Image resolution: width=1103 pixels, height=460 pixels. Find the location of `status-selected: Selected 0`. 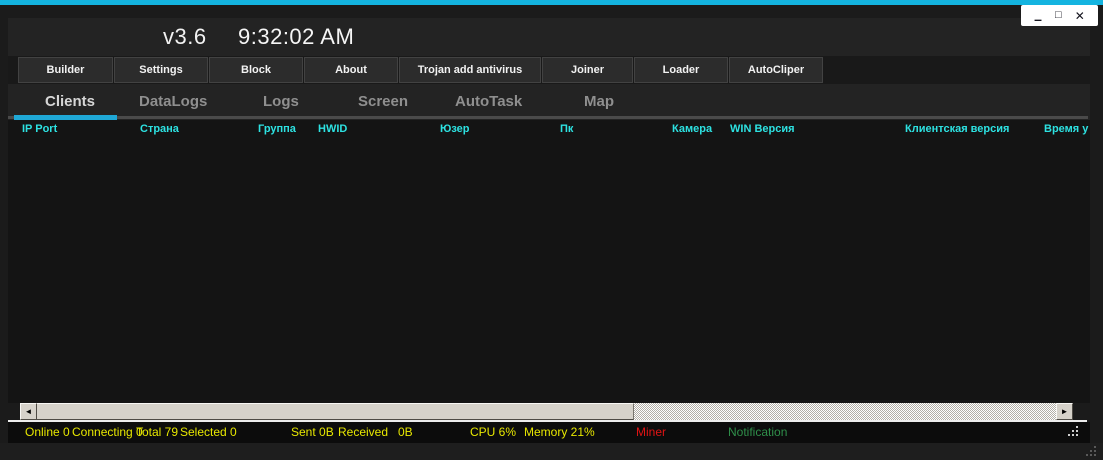

status-selected: Selected 0 is located at coordinates (208, 432).